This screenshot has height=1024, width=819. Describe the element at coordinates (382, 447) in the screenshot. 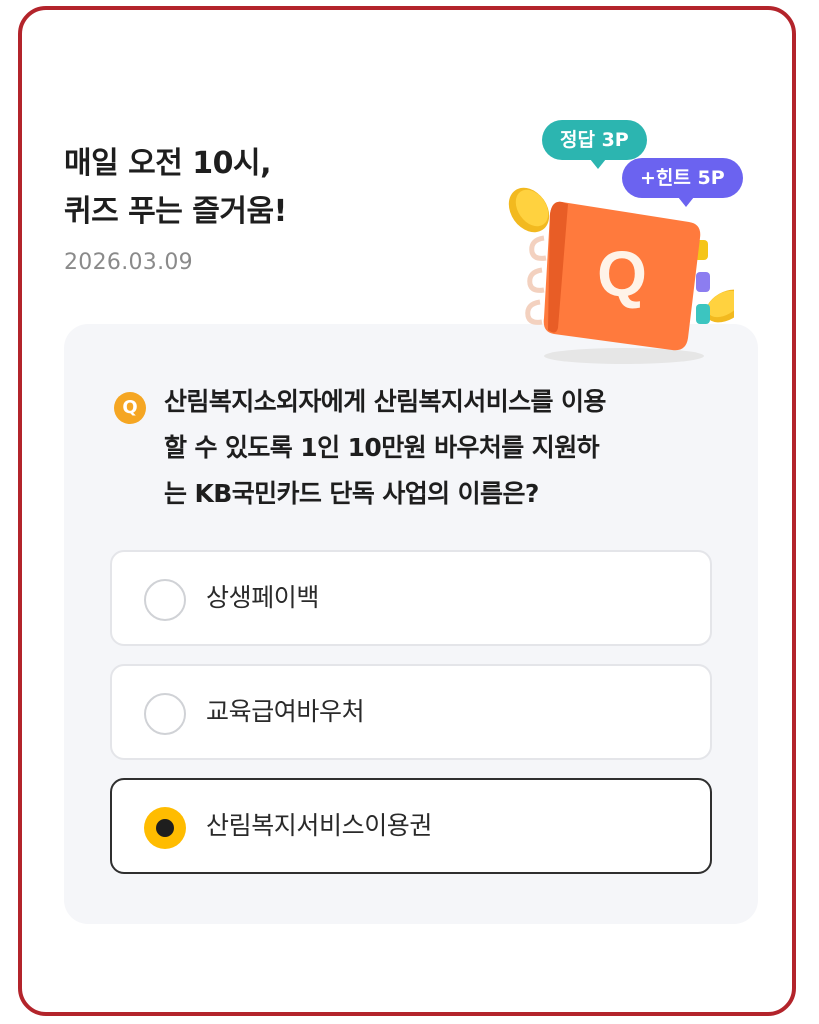

I see `question-line-2: 할 수 있도록 1인 10만원 바우처를 지원하` at that location.